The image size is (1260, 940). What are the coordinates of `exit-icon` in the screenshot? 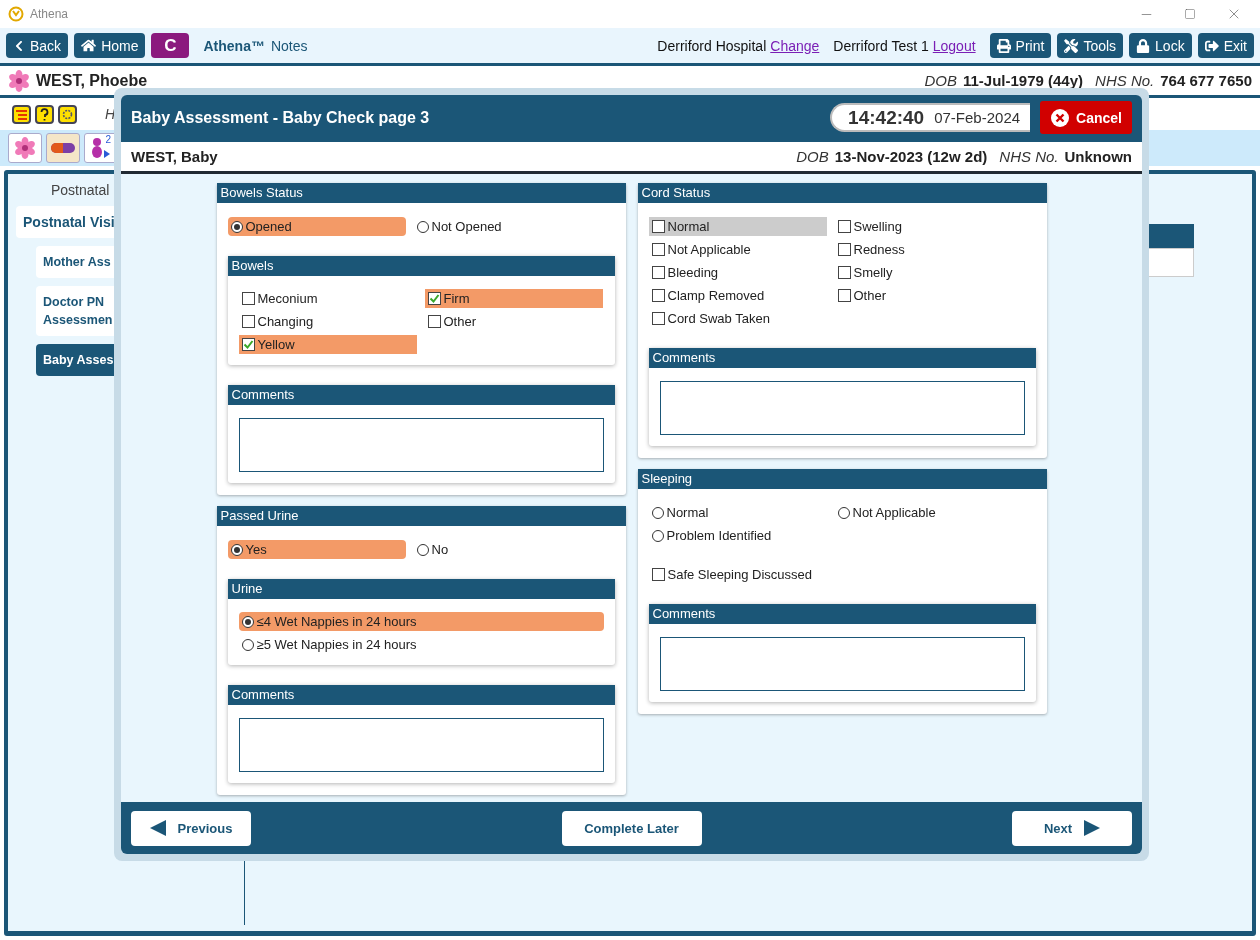 It's located at (1211, 45).